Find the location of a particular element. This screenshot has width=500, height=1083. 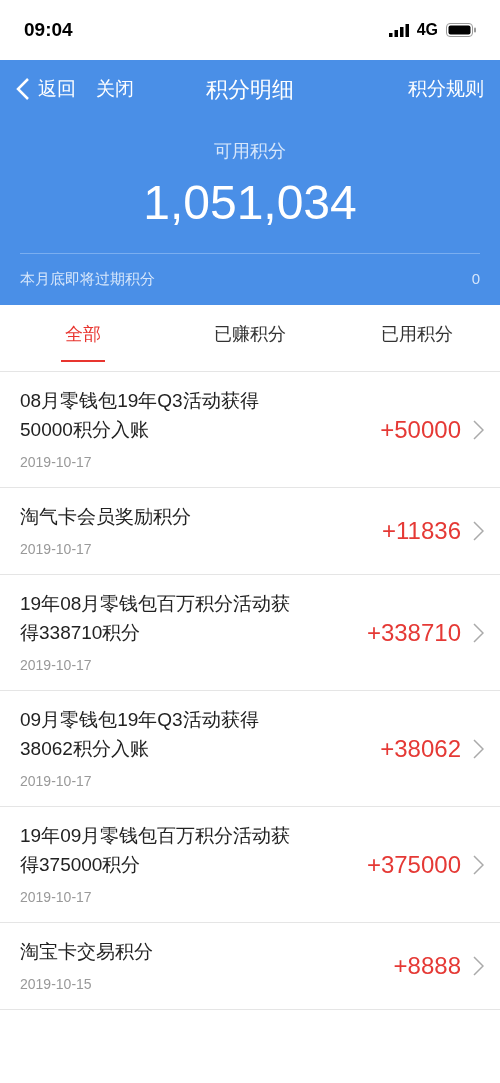

tab: 全部 is located at coordinates (83, 338).